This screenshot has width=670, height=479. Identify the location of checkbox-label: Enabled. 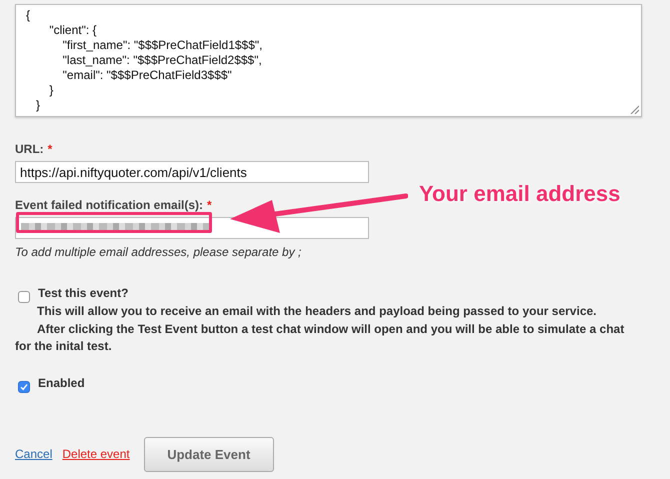
(61, 383).